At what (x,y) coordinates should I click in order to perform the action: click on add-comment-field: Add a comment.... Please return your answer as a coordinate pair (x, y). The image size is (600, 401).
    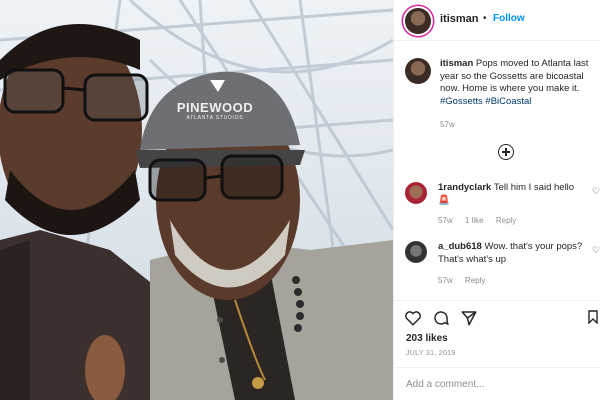
    Looking at the image, I should click on (497, 384).